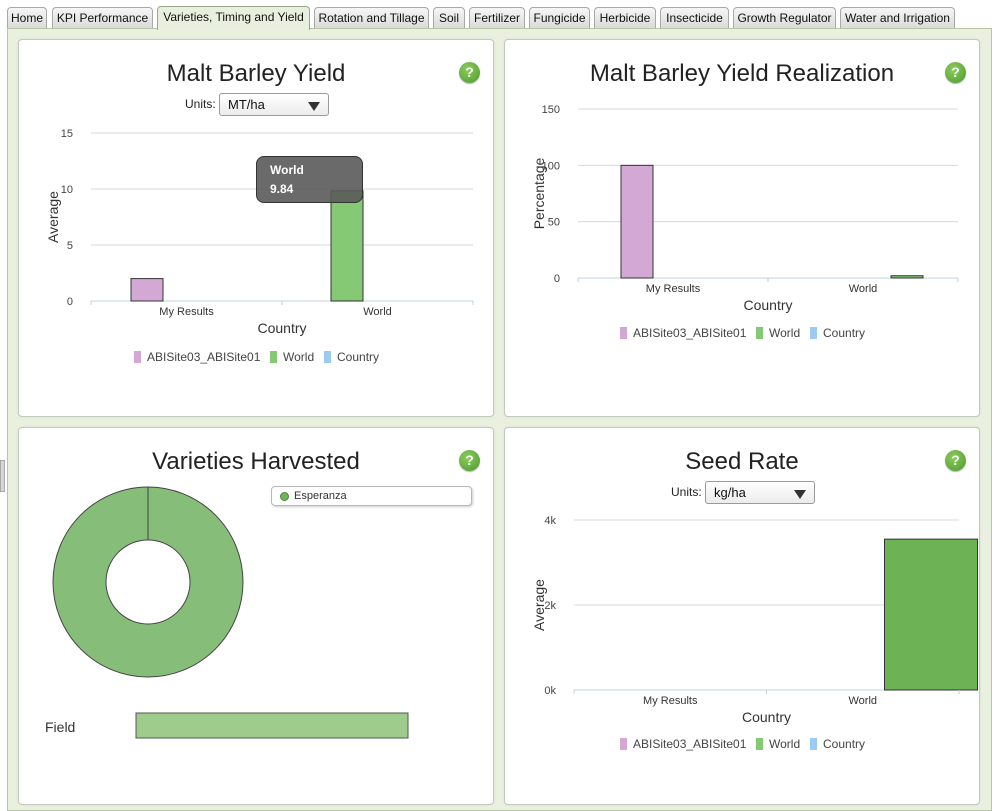 The height and width of the screenshot is (811, 996). What do you see at coordinates (287, 170) in the screenshot?
I see `tooltip-series: World` at bounding box center [287, 170].